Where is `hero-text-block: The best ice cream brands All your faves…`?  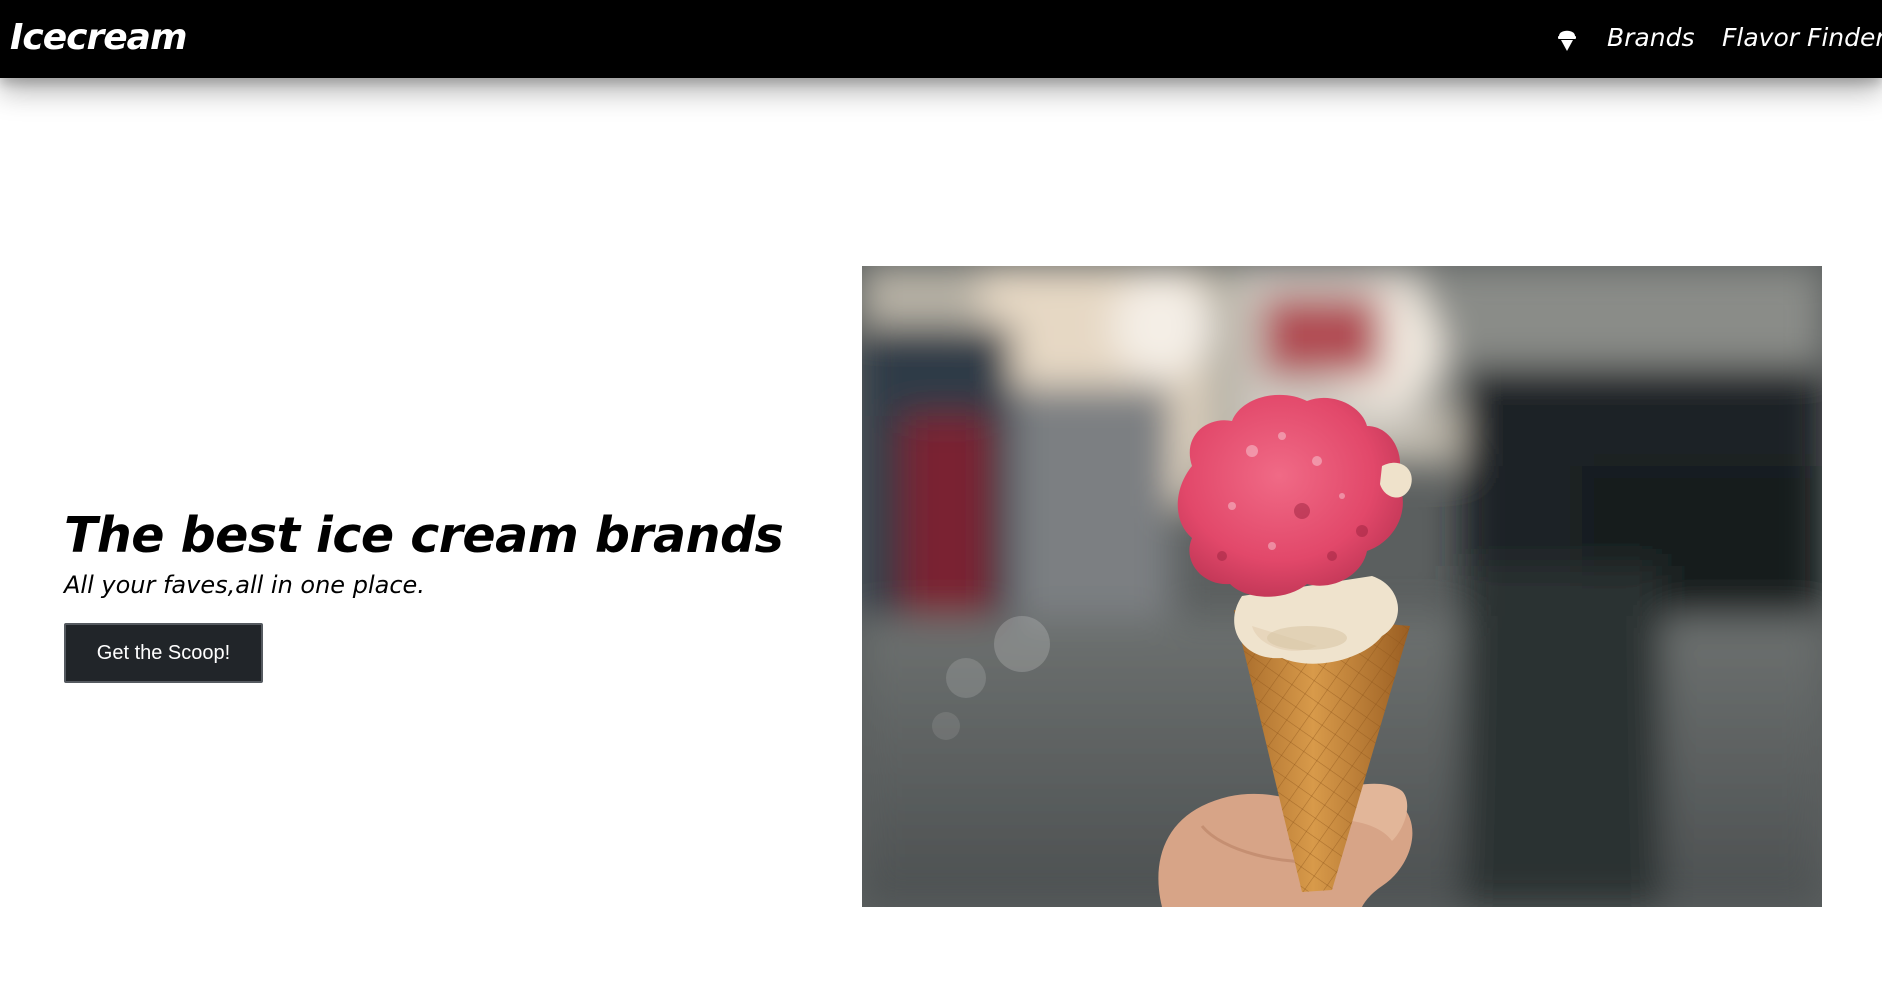 hero-text-block: The best ice cream brands All your faves… is located at coordinates (434, 553).